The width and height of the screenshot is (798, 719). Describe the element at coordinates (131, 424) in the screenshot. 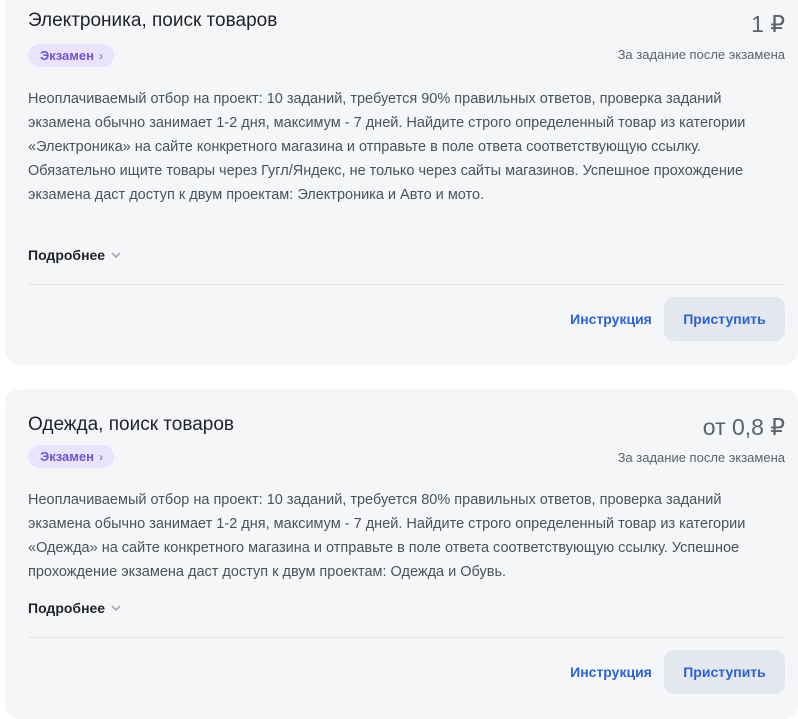

I see `task-title: Одежда, поиск товаров` at that location.